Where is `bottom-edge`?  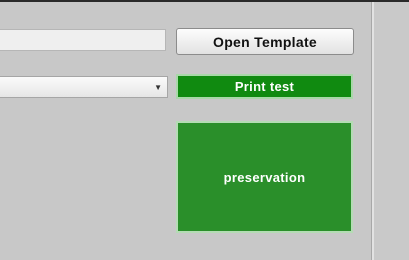
bottom-edge is located at coordinates (185, 257).